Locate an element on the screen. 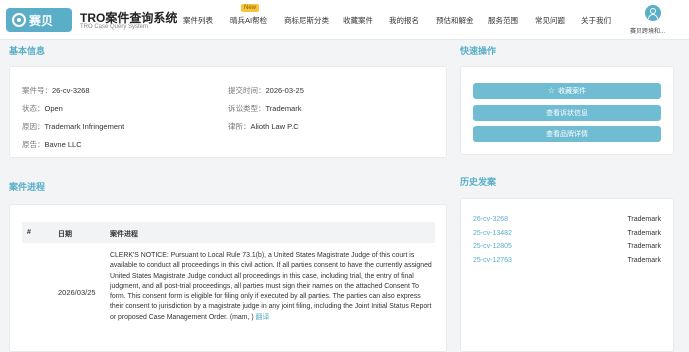 The image size is (689, 352). nav-nice-classes: 商标尼斯分类 is located at coordinates (306, 20).